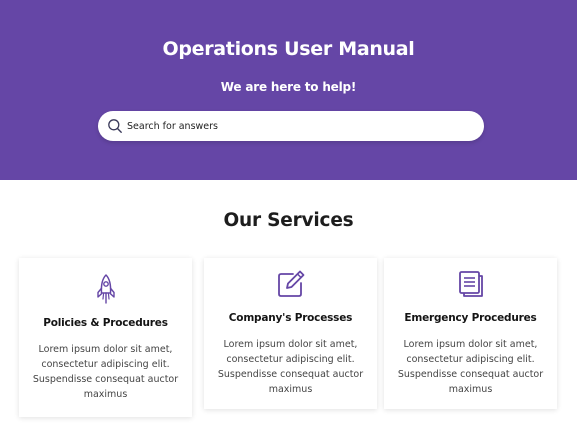  Describe the element at coordinates (290, 318) in the screenshot. I see `card-heading: Company's Processes` at that location.